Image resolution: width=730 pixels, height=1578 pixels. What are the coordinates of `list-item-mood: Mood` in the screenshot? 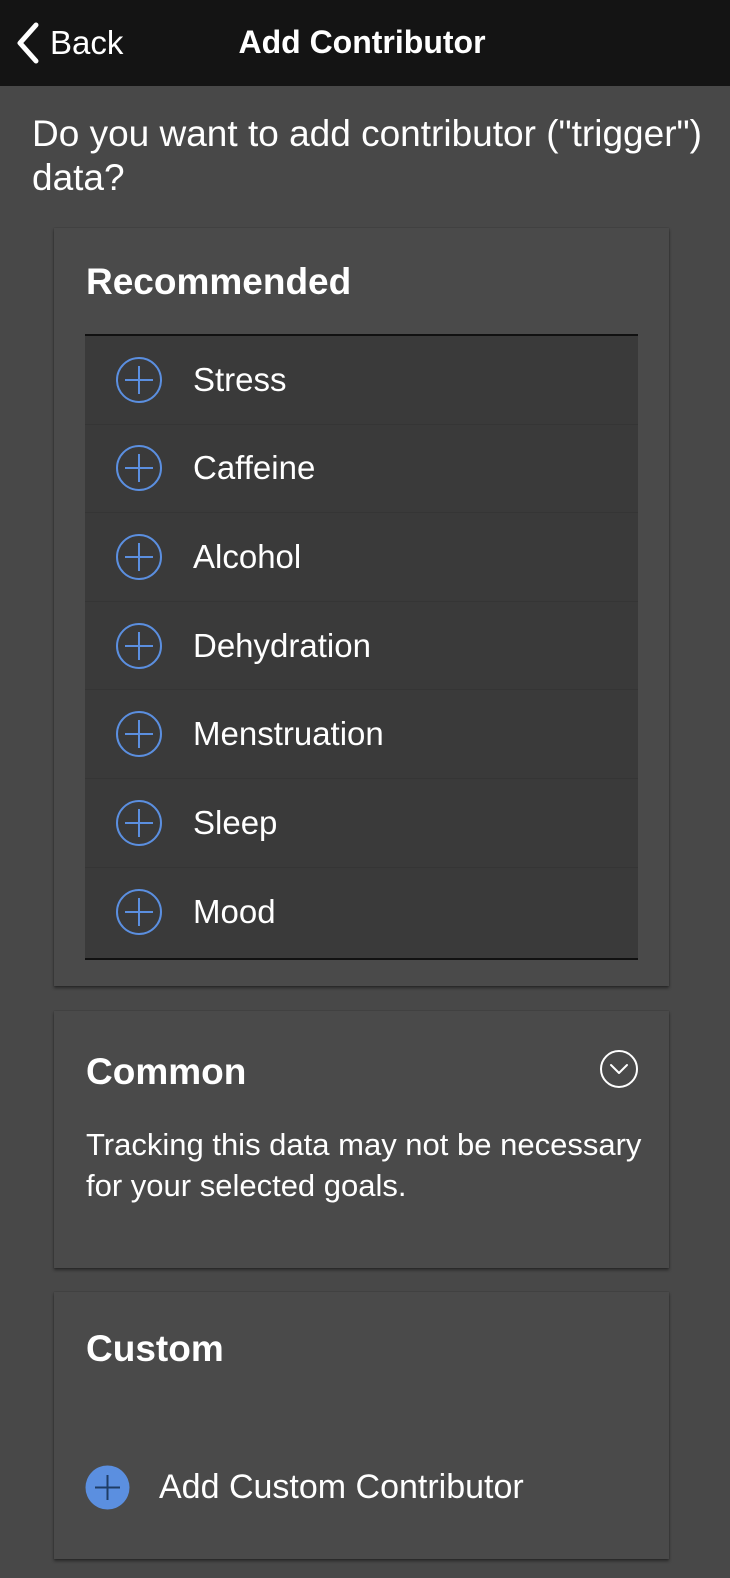 It's located at (361, 912).